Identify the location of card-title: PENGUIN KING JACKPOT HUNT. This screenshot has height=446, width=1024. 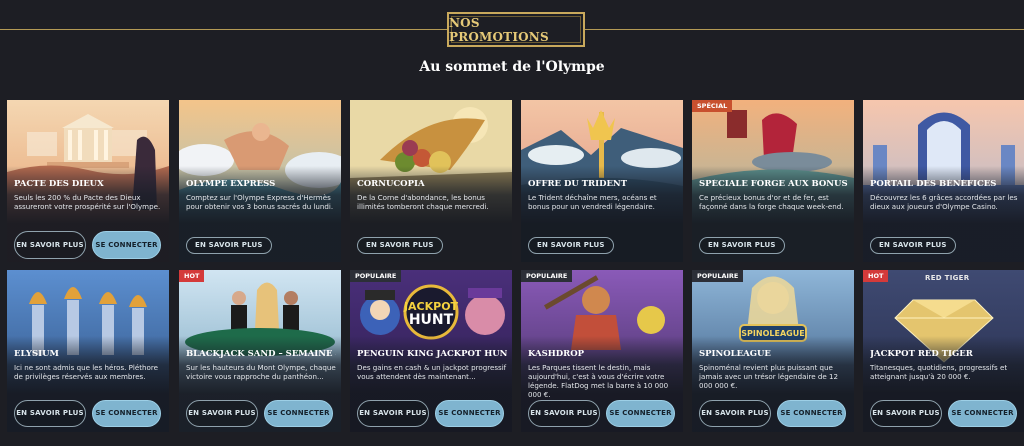
(432, 354).